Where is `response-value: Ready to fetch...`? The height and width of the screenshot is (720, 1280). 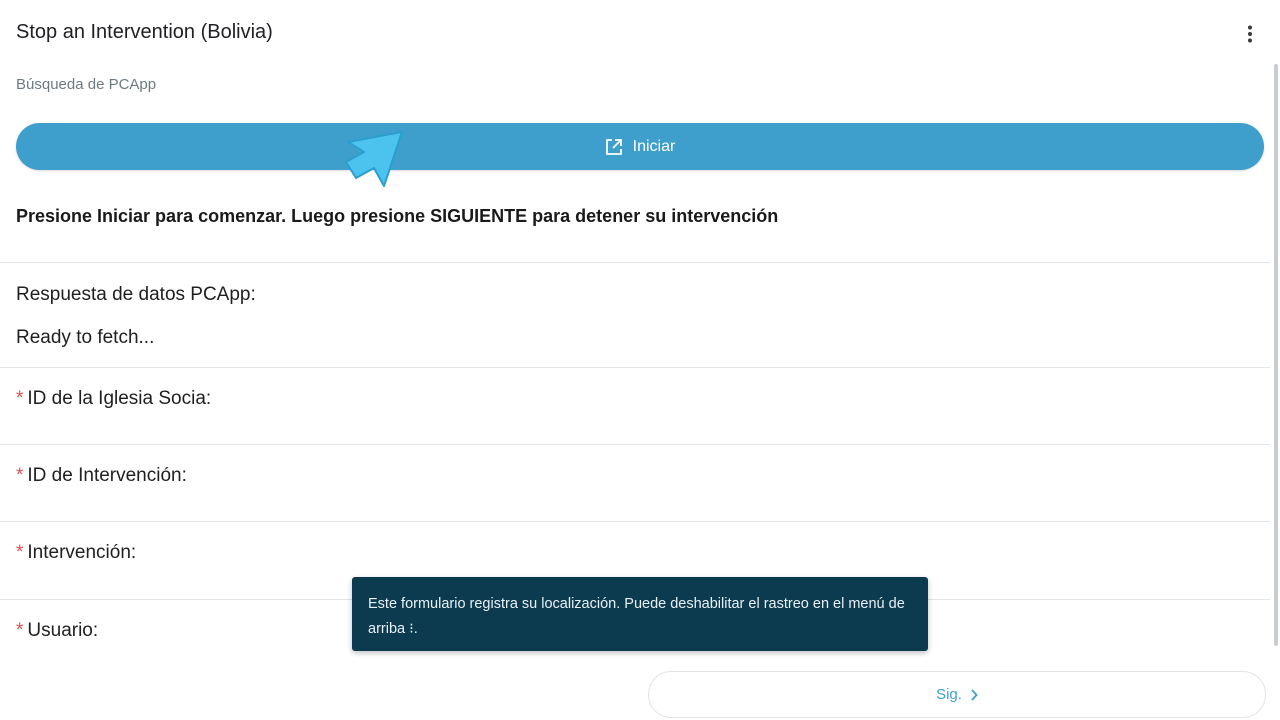 response-value: Ready to fetch... is located at coordinates (85, 337).